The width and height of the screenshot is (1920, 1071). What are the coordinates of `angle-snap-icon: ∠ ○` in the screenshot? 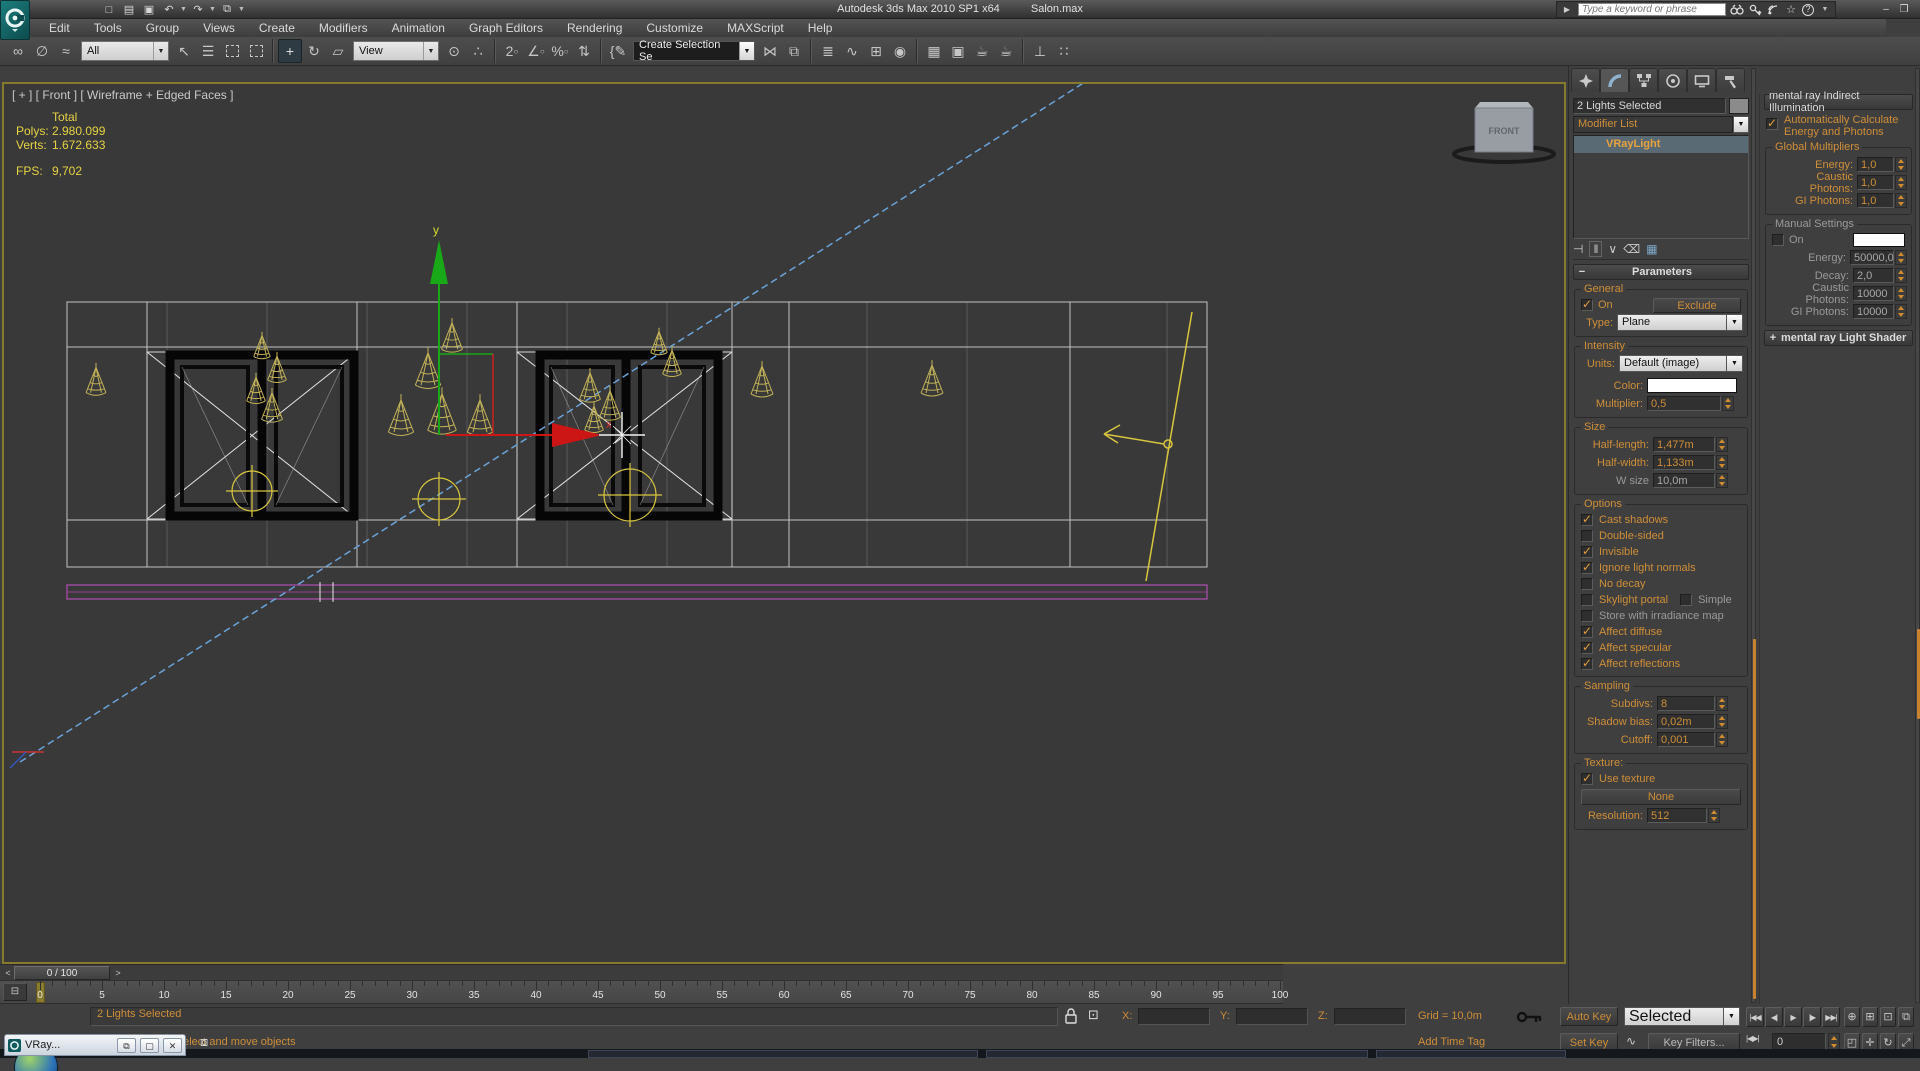 It's located at (536, 51).